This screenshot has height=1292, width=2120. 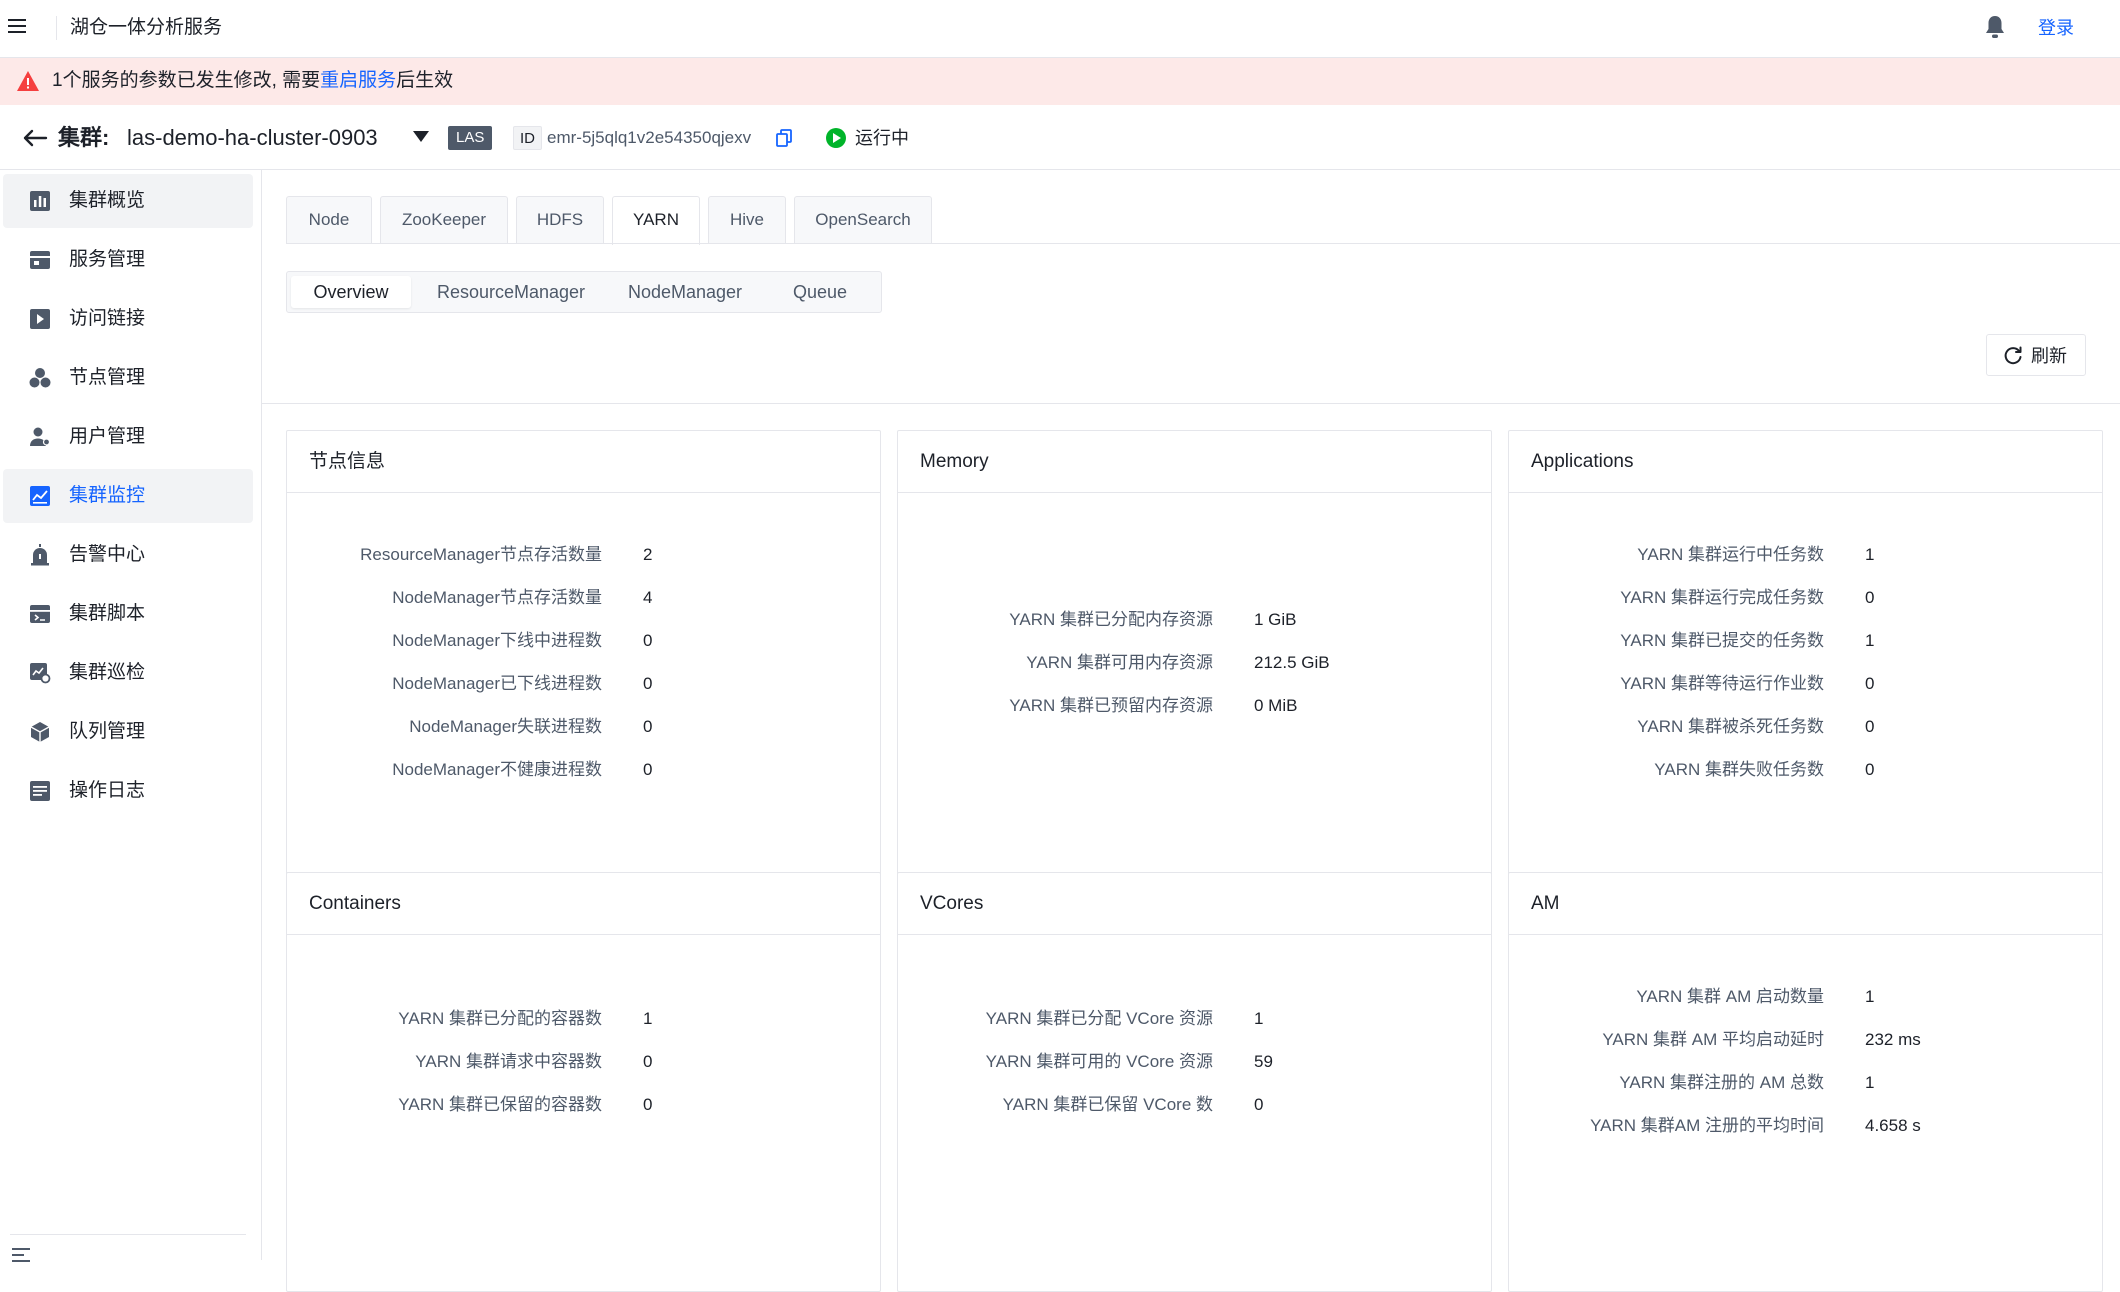 I want to click on kv-row: YARN 集群已分配内存资源 1 GiB, so click(x=1194, y=620).